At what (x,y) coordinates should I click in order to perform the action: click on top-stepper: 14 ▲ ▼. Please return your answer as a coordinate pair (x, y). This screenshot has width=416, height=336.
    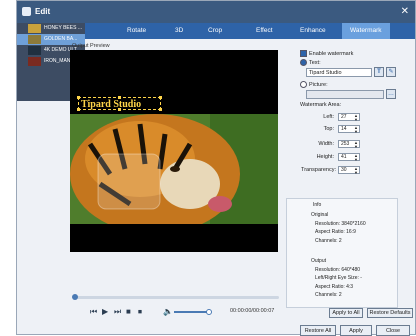
    Looking at the image, I should click on (349, 129).